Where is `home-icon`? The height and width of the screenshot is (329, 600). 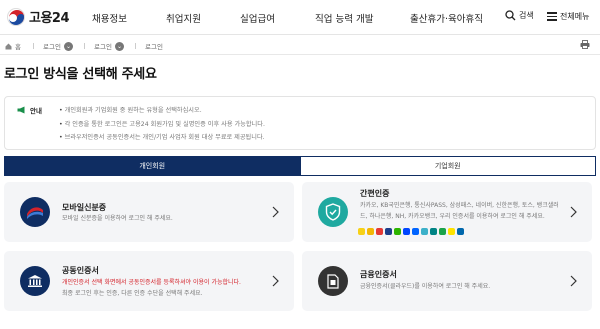 home-icon is located at coordinates (8, 46).